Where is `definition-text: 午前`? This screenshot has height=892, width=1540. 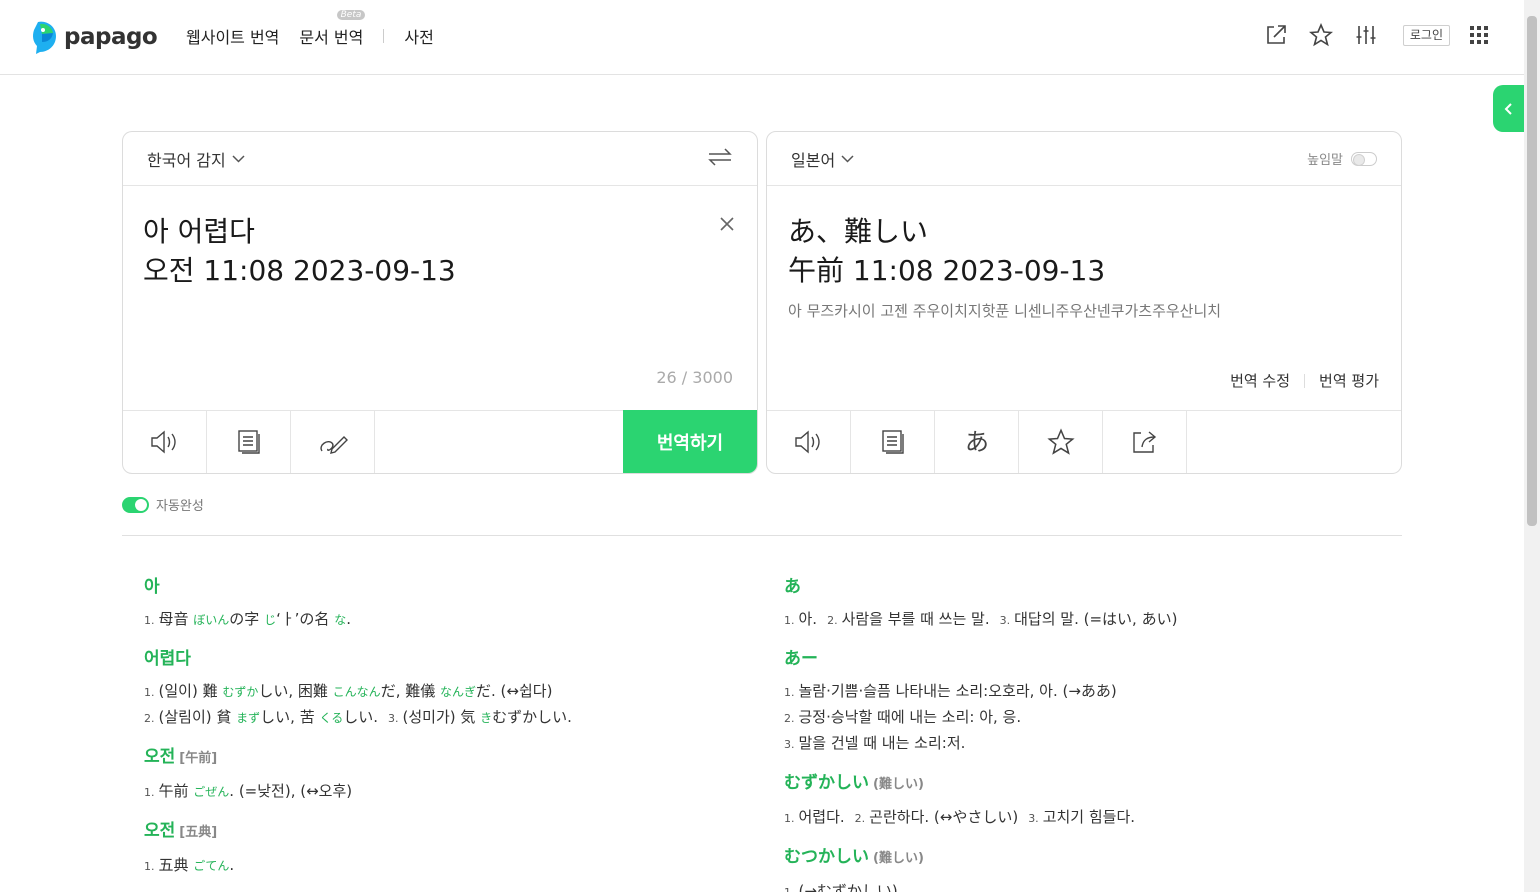
definition-text: 午前 is located at coordinates (176, 791).